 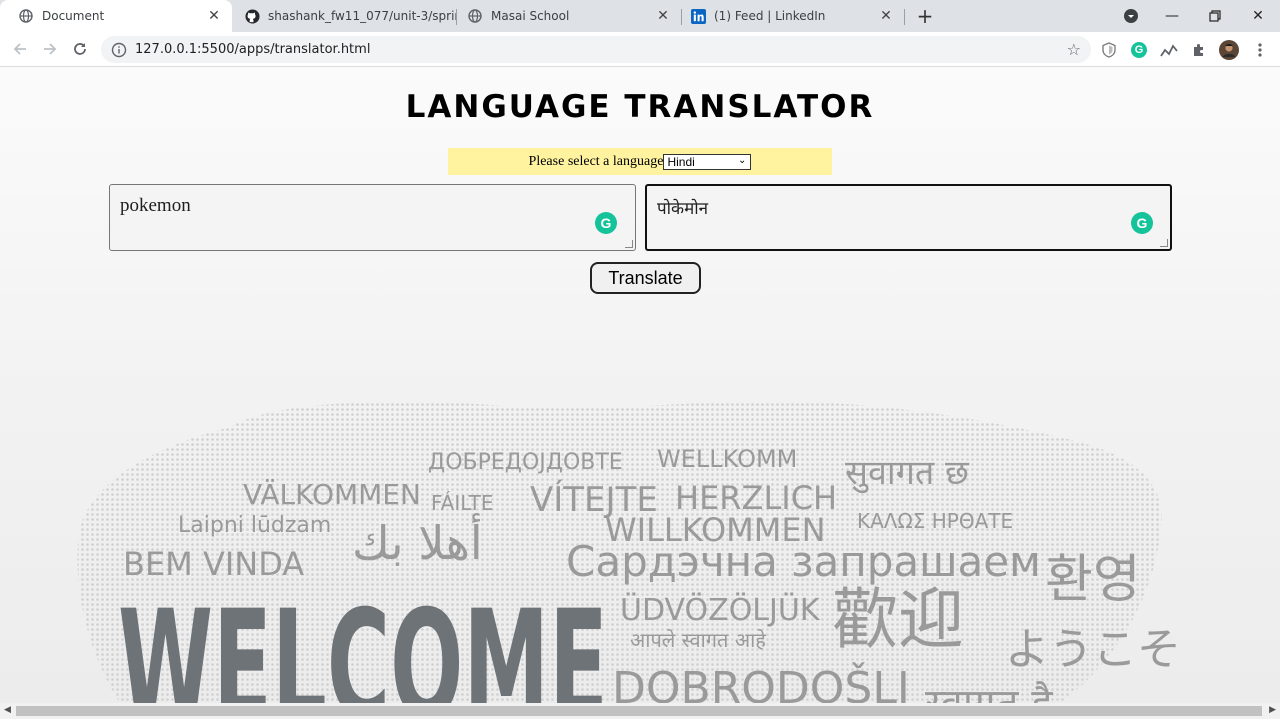 What do you see at coordinates (525, 462) in the screenshot?
I see `bg-word: ДОБРЕДОЈДОВТЕ` at bounding box center [525, 462].